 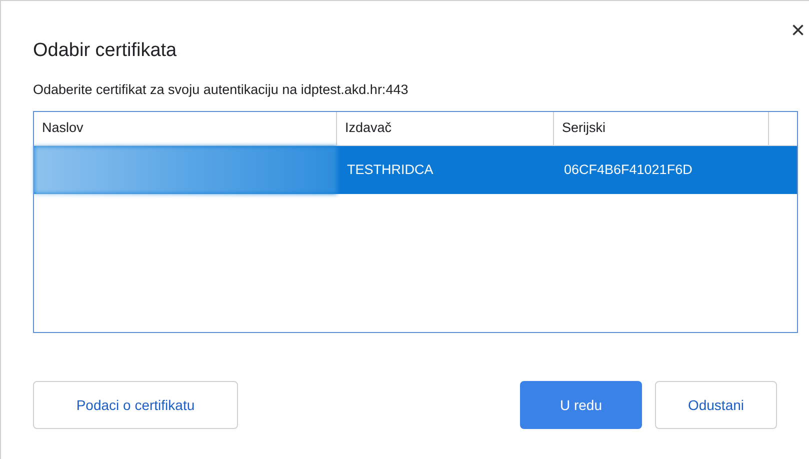 I want to click on column-header: Naslov, so click(x=185, y=128).